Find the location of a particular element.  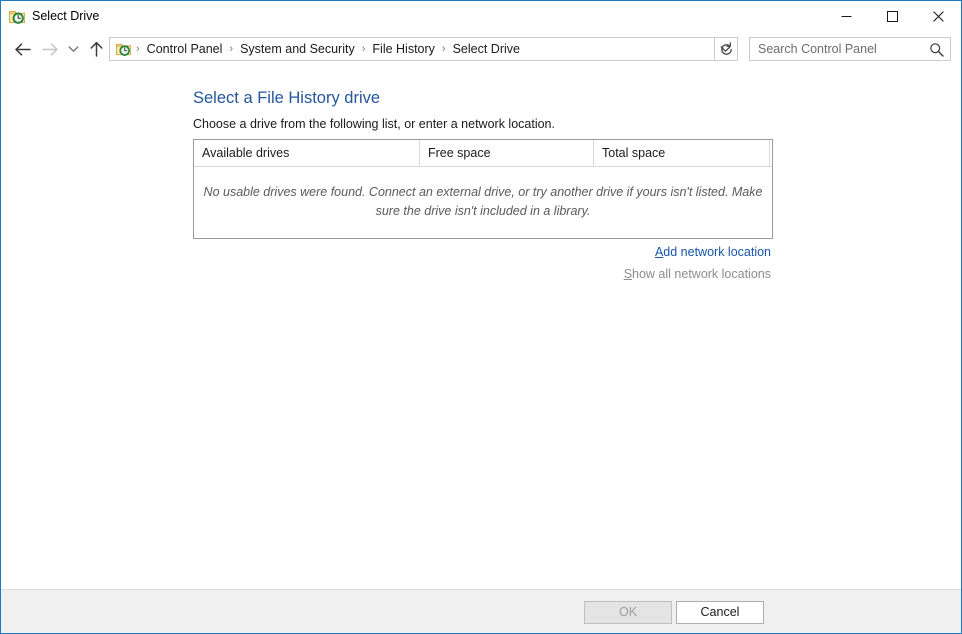

breadcrumb-system-and-security: System and Security is located at coordinates (297, 49).